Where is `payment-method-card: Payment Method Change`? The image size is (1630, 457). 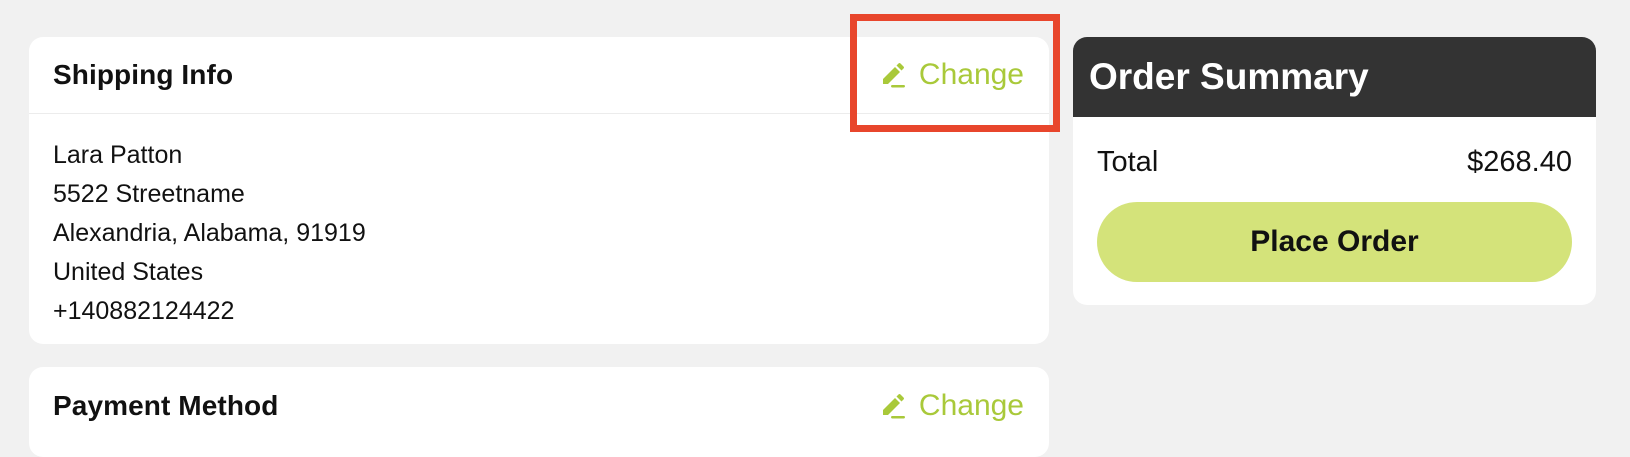 payment-method-card: Payment Method Change is located at coordinates (539, 412).